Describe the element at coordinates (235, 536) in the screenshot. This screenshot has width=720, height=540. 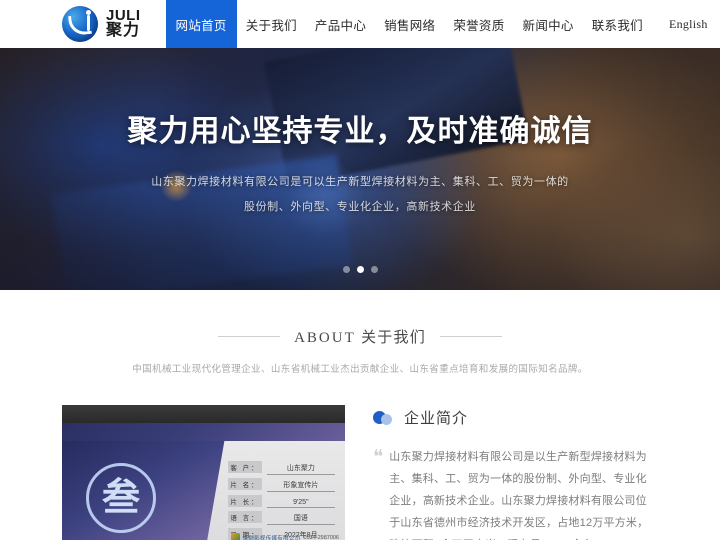
I see `watermark-logo-icon` at that location.